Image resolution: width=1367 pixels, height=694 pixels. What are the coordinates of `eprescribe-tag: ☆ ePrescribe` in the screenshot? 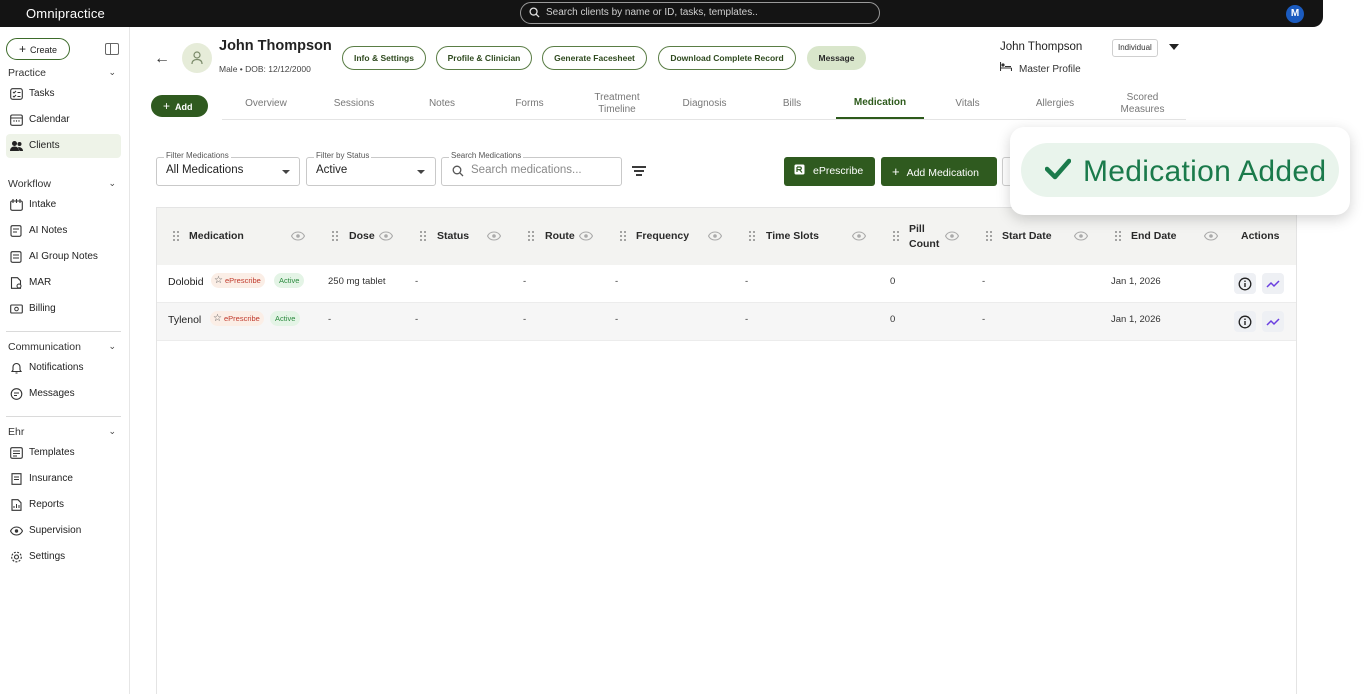 It's located at (237, 318).